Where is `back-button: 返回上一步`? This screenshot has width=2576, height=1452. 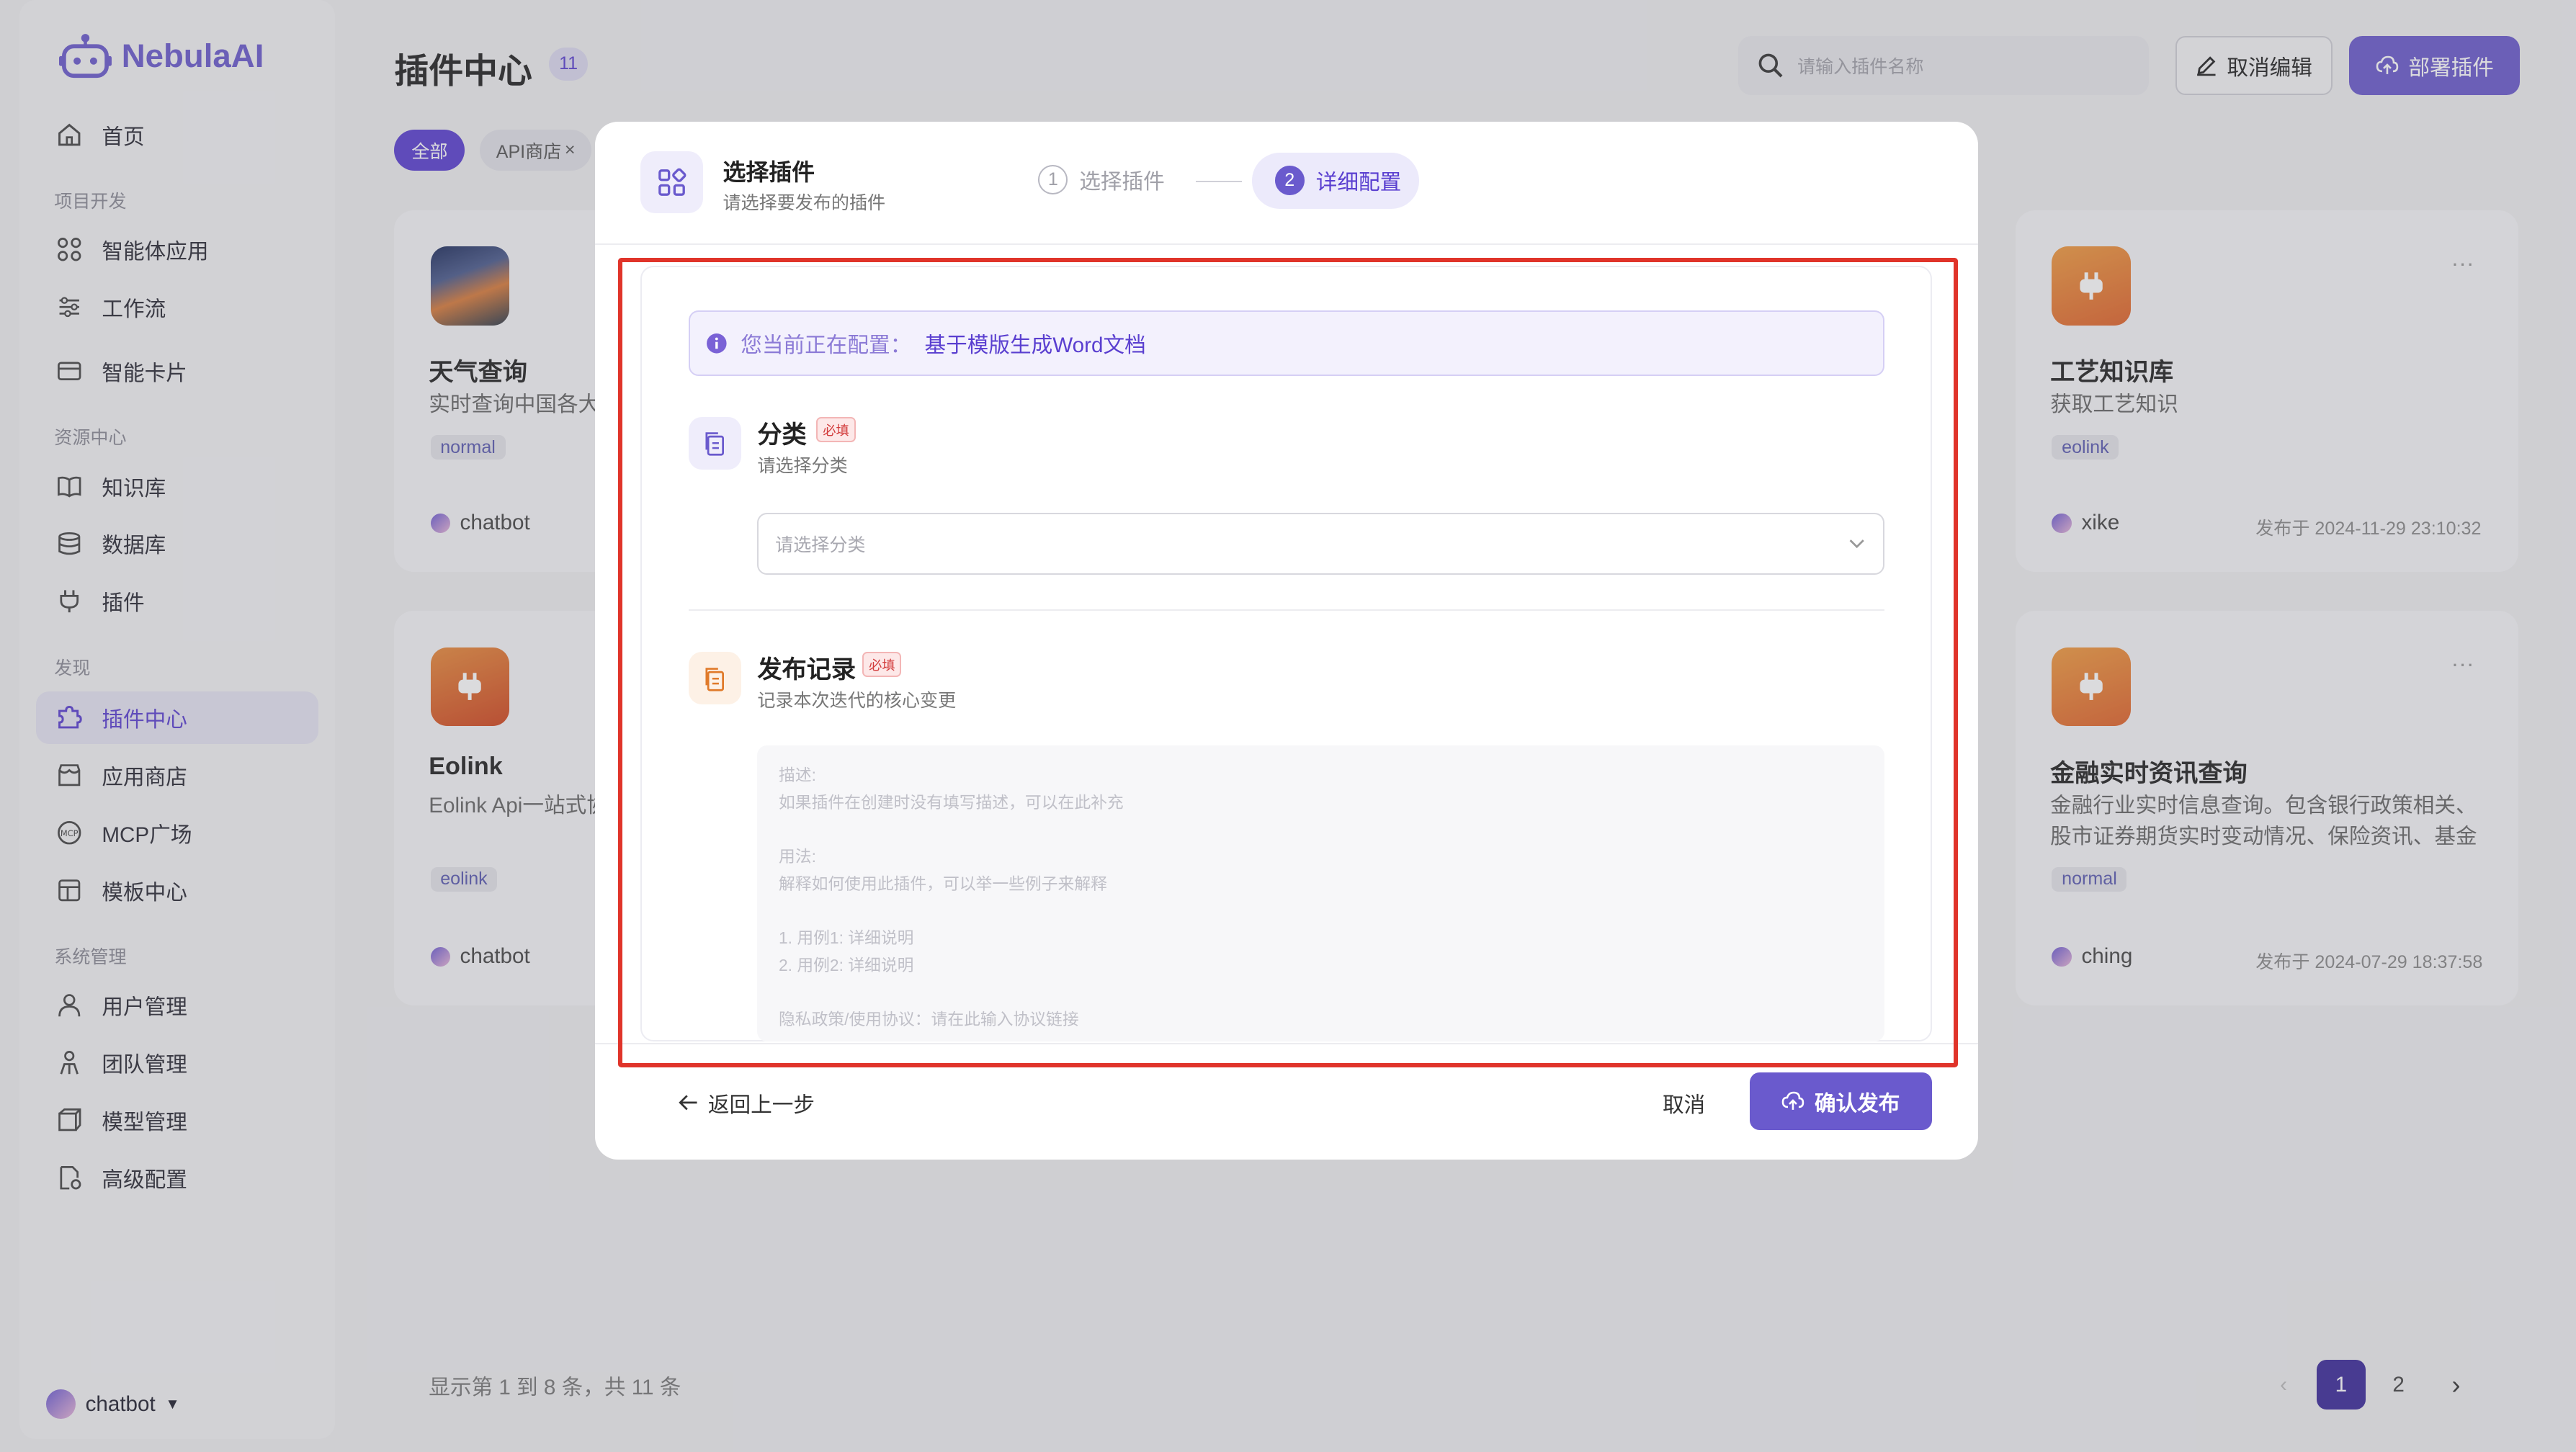 back-button: 返回上一步 is located at coordinates (746, 1103).